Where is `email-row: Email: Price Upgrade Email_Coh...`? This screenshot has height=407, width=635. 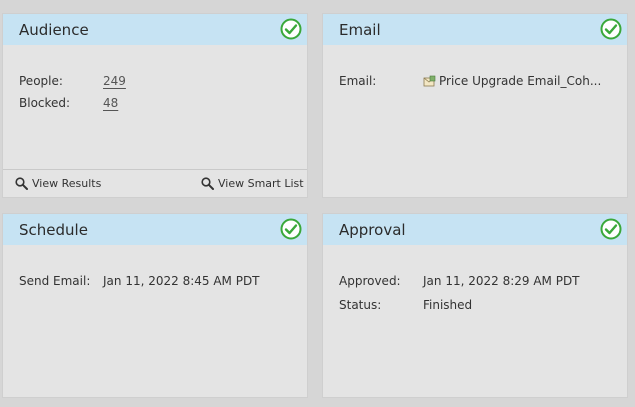 email-row: Email: Price Upgrade Email_Coh... is located at coordinates (479, 81).